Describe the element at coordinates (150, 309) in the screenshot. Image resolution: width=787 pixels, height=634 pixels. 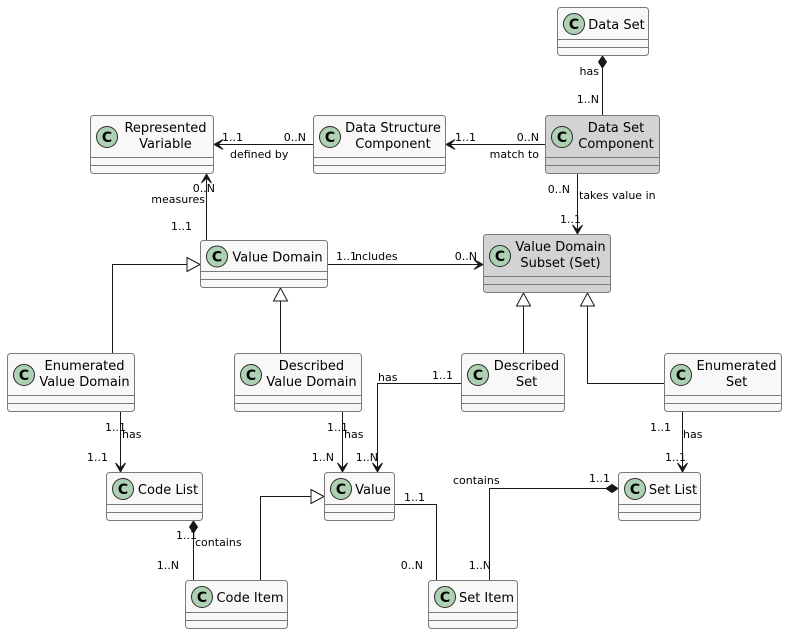
I see `relation-line-evd-isa-vd` at that location.